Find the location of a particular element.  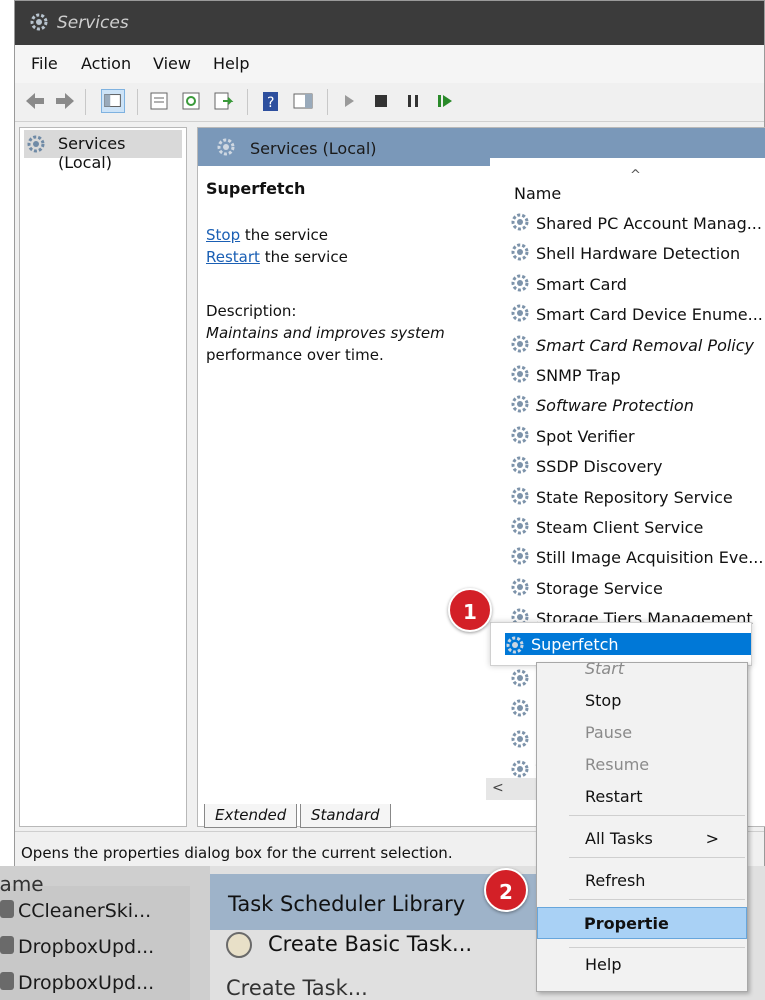

sort-ascending-icon: ^ is located at coordinates (635, 175).